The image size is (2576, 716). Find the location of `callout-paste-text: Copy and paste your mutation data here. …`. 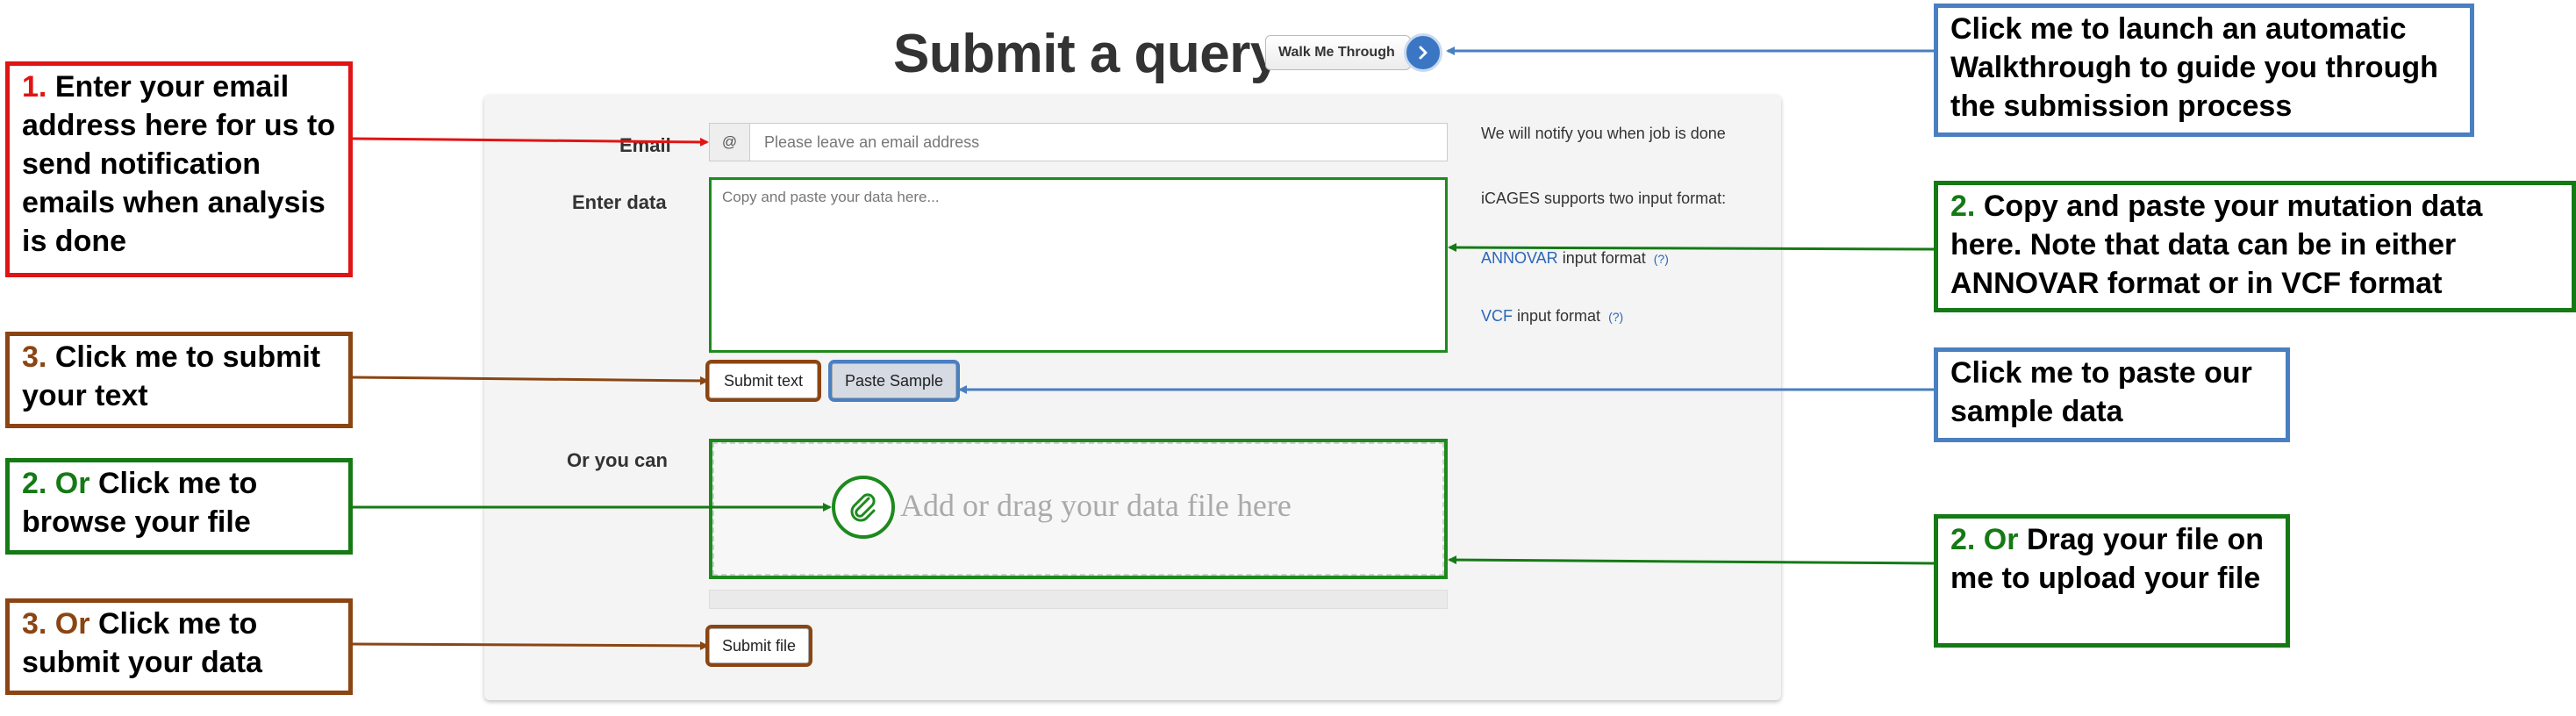

callout-paste-text: Copy and paste your mutation data here. … is located at coordinates (2216, 245).